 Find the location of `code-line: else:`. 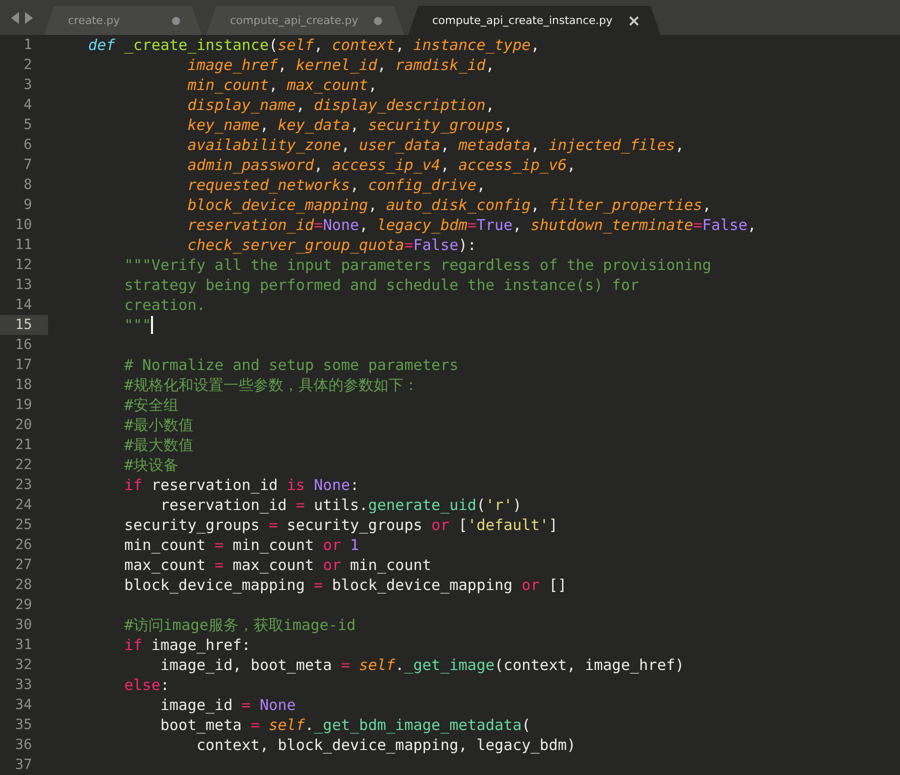

code-line: else: is located at coordinates (146, 685).